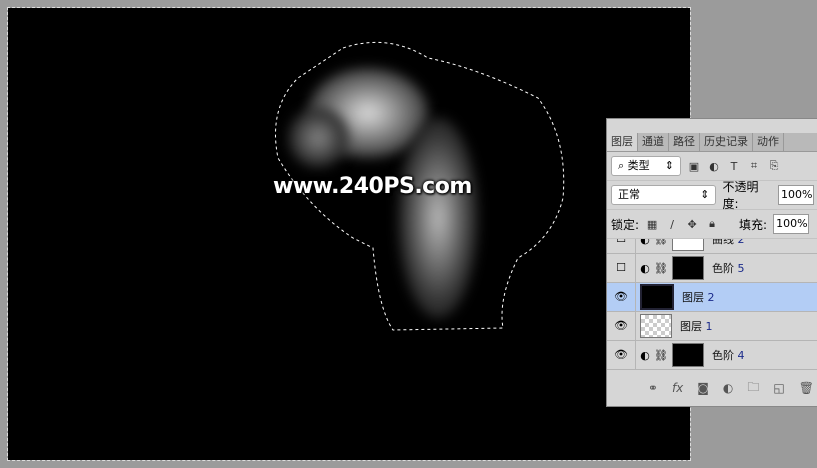 The width and height of the screenshot is (817, 468). Describe the element at coordinates (712, 297) in the screenshot. I see `layer-row-selected: 👁︎ 图层 2` at that location.